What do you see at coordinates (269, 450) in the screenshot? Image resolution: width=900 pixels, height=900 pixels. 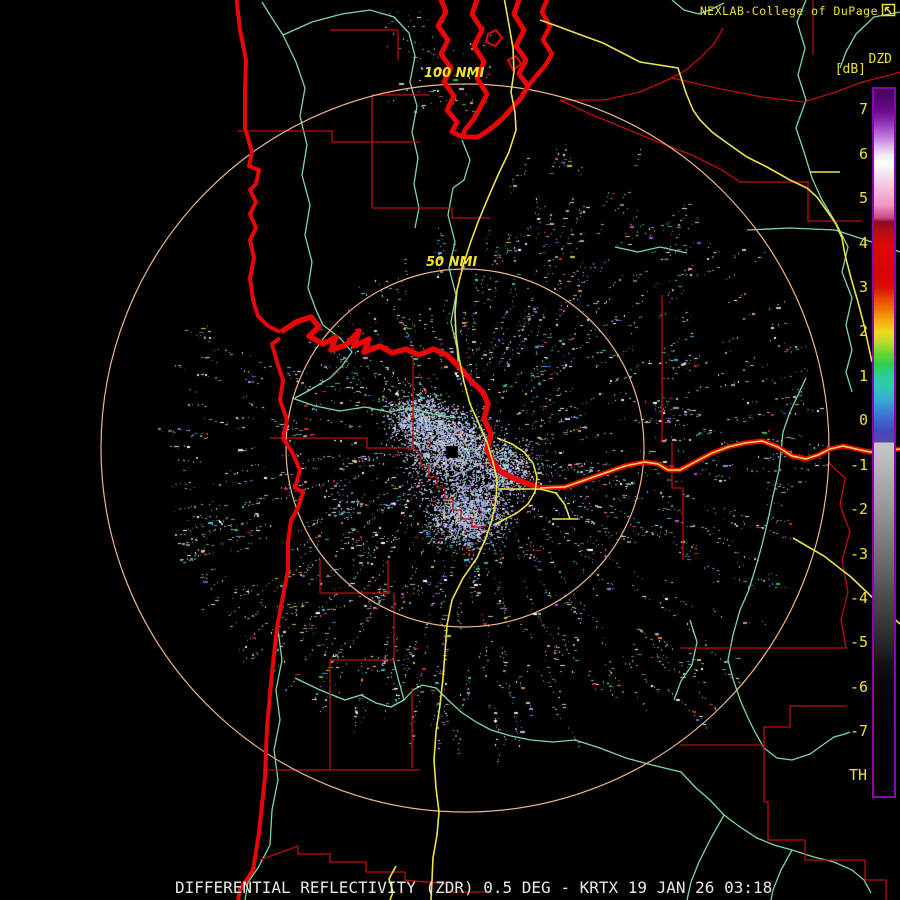 I see `coastline` at bounding box center [269, 450].